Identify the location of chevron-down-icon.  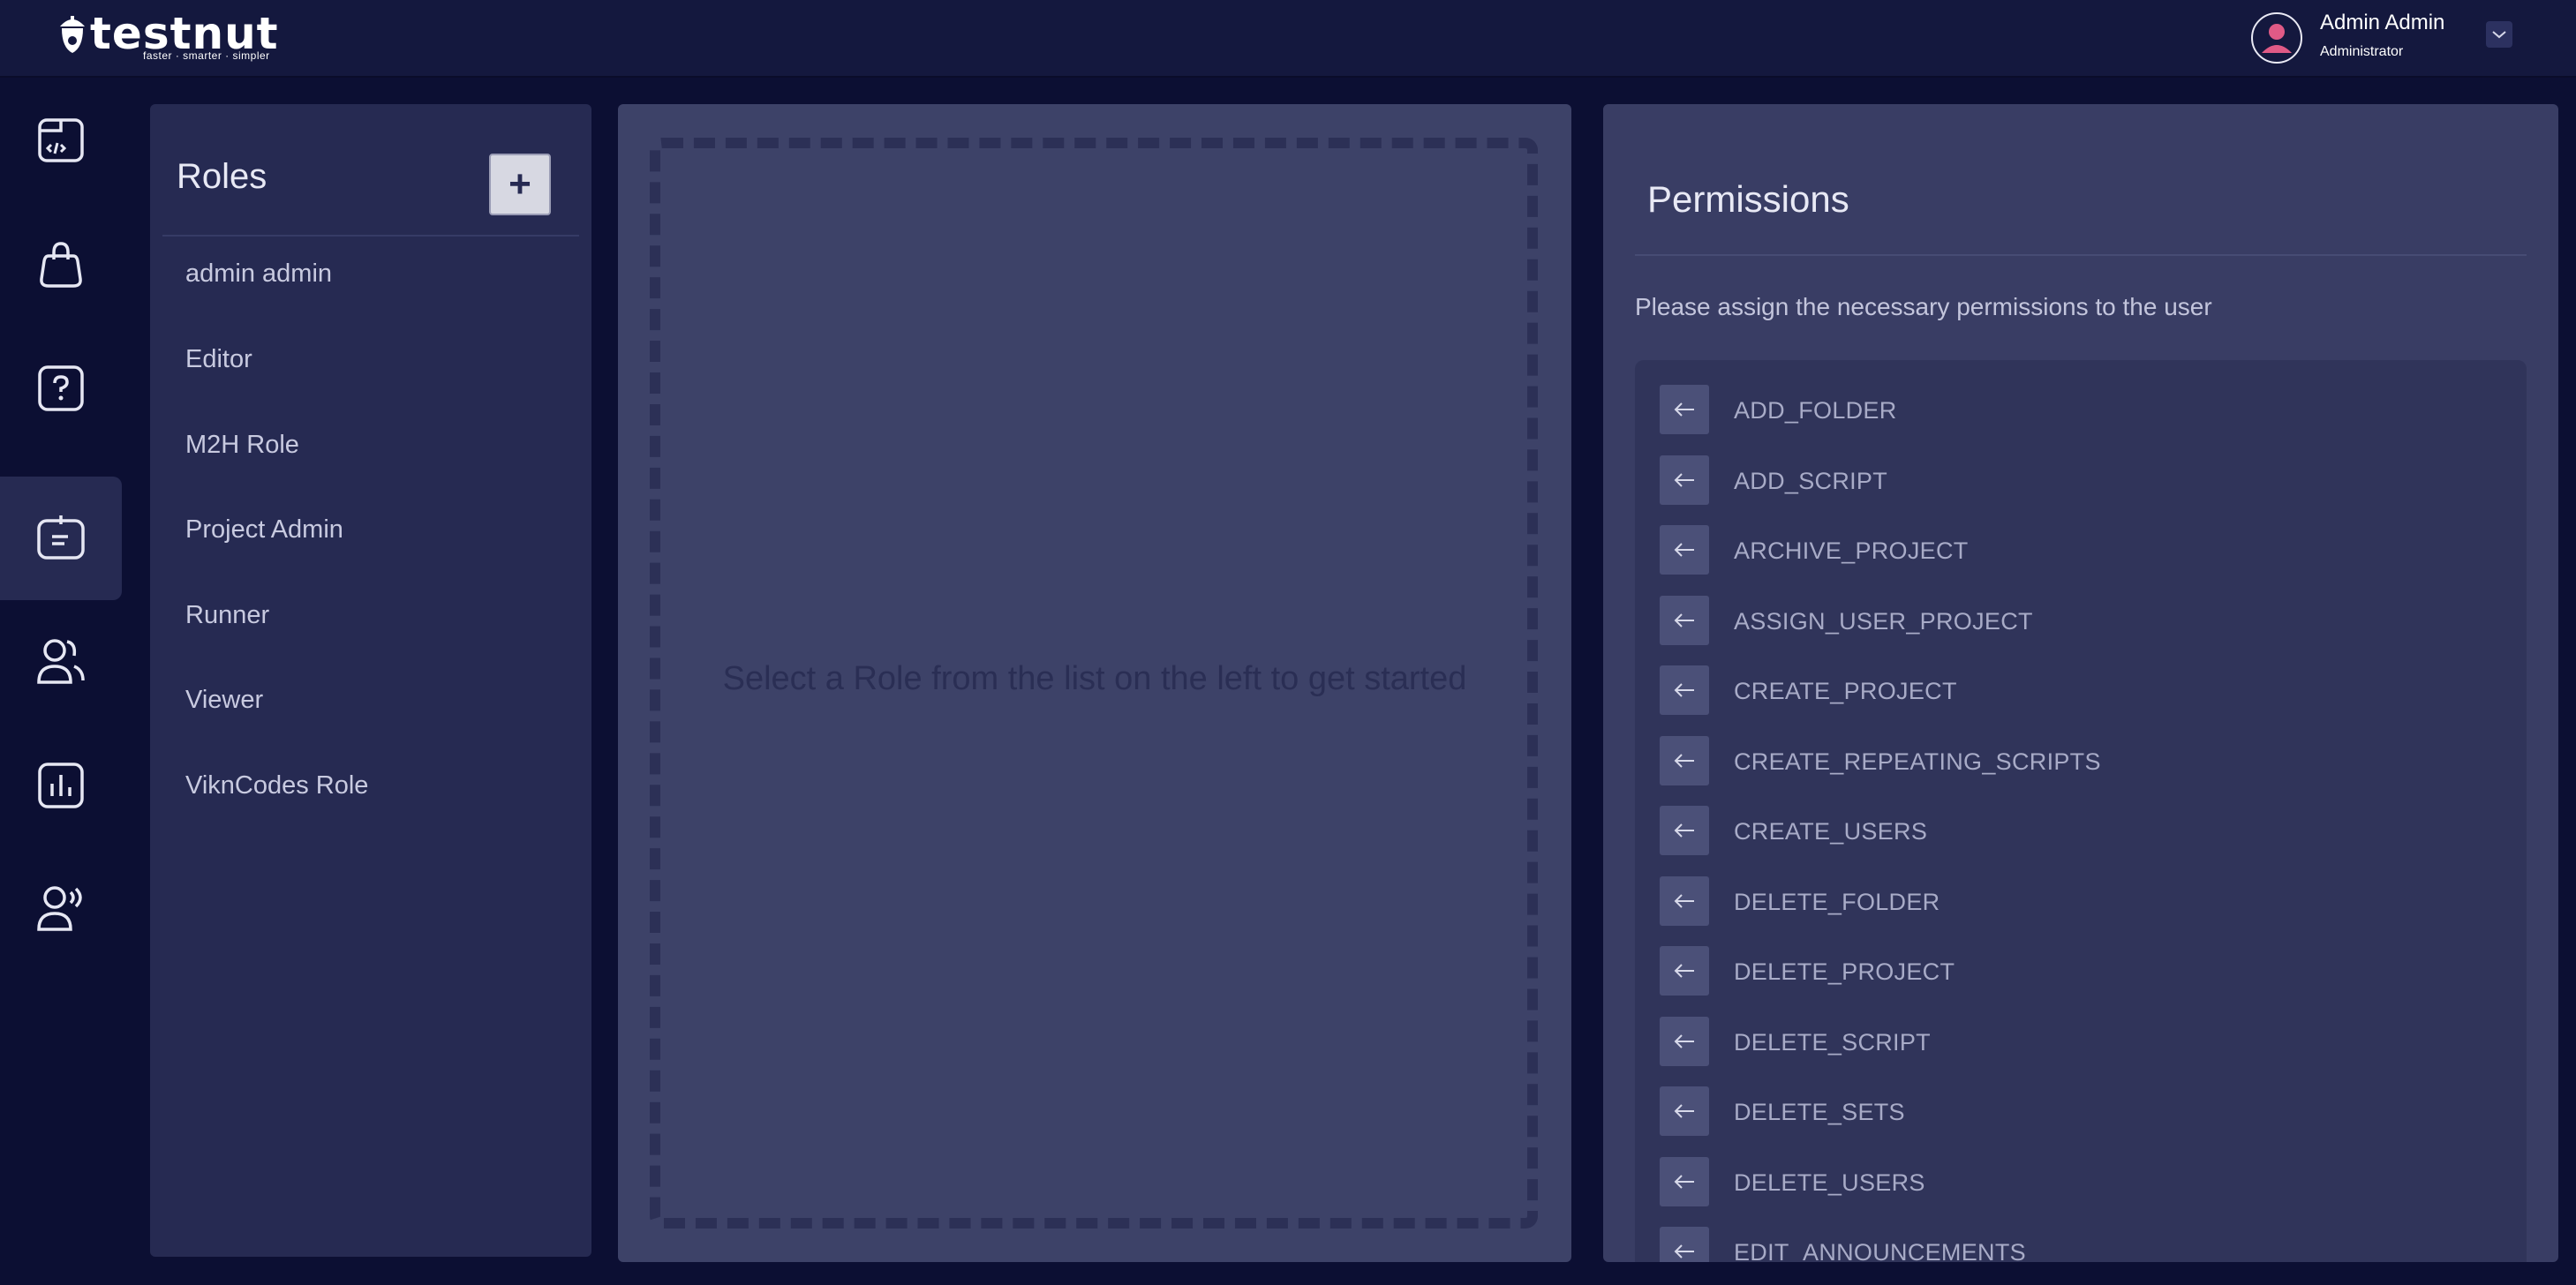
(2499, 35).